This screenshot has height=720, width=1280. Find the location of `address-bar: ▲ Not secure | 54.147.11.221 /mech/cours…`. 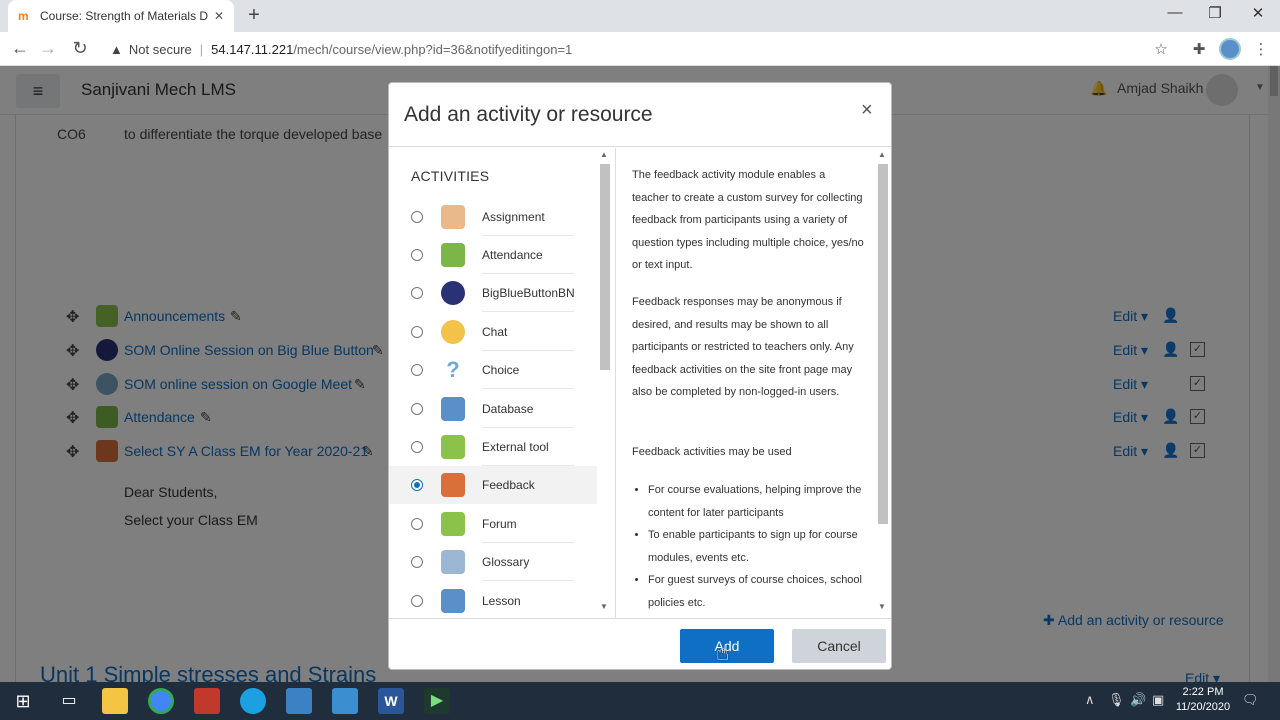

address-bar: ▲ Not secure | 54.147.11.221 /mech/cours… is located at coordinates (640, 49).